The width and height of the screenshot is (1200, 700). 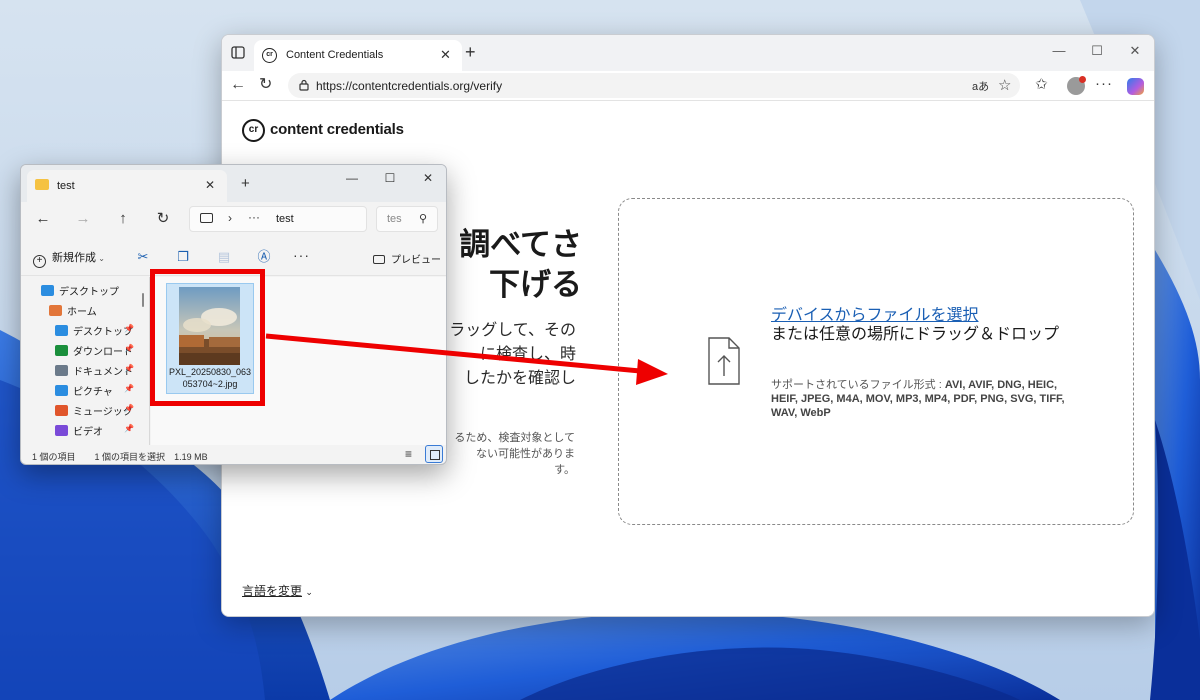 What do you see at coordinates (94, 410) in the screenshot?
I see `sidebar-item: ミュージック` at bounding box center [94, 410].